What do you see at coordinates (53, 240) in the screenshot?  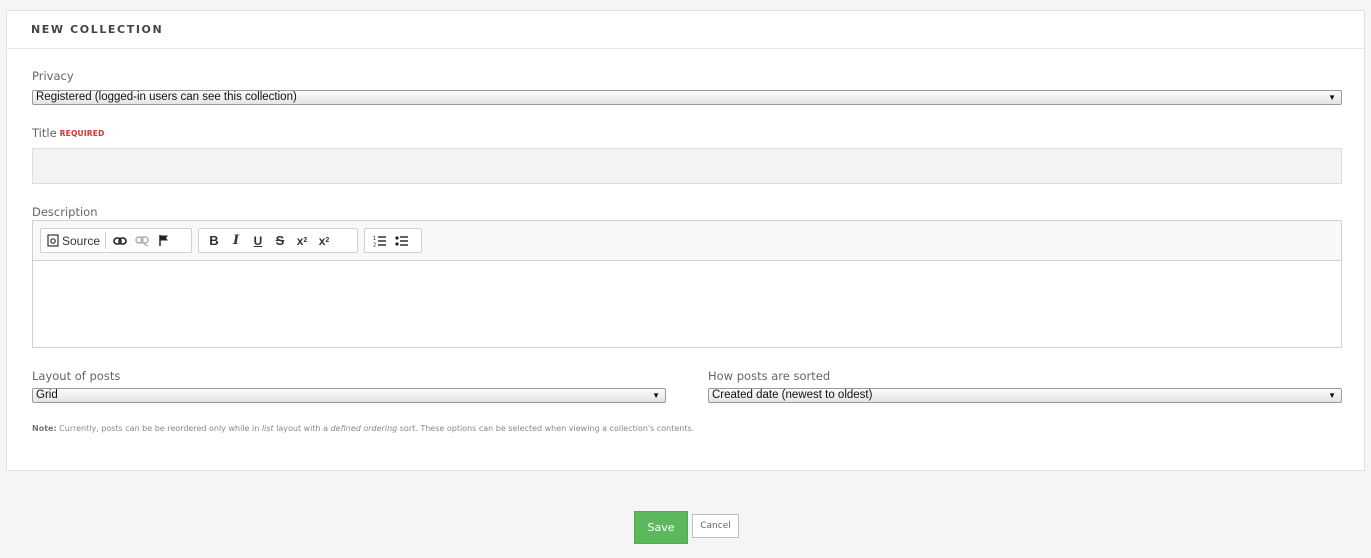 I see `source-icon` at bounding box center [53, 240].